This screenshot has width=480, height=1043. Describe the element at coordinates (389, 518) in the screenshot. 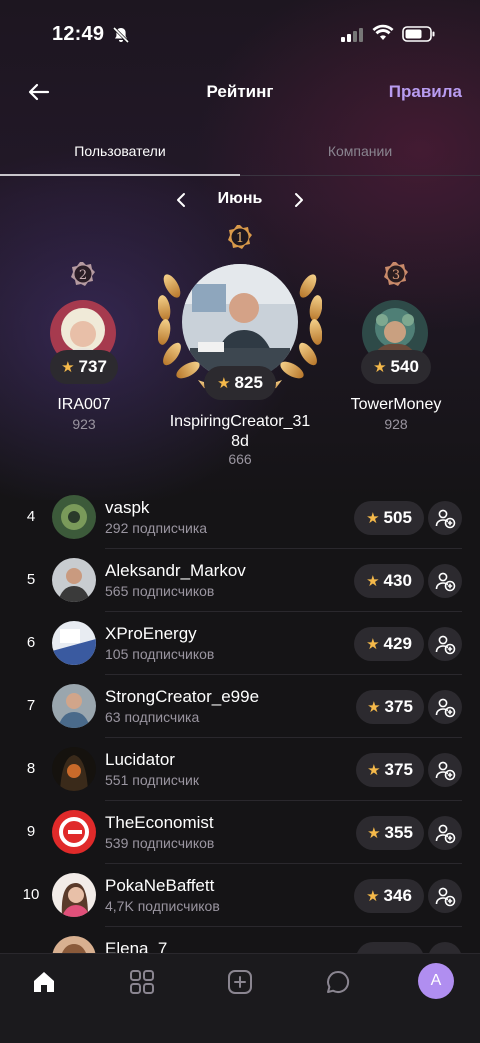

I see `stars-badge: ★ 505` at that location.